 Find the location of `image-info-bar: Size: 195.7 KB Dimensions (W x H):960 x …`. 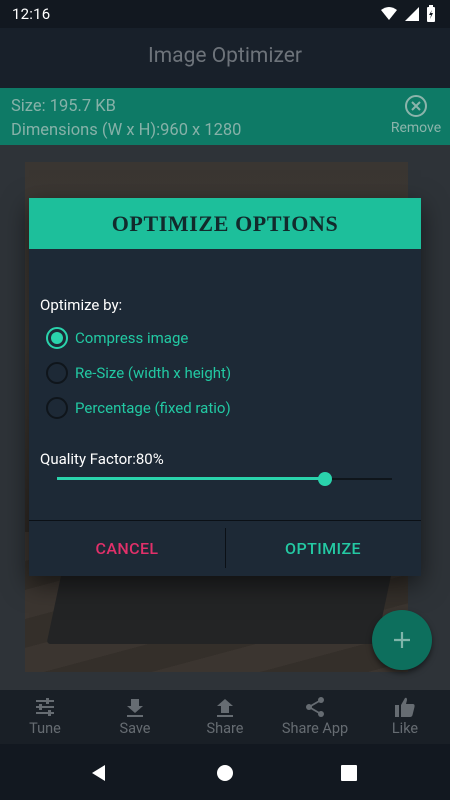

image-info-bar: Size: 195.7 KB Dimensions (W x H):960 x … is located at coordinates (225, 116).